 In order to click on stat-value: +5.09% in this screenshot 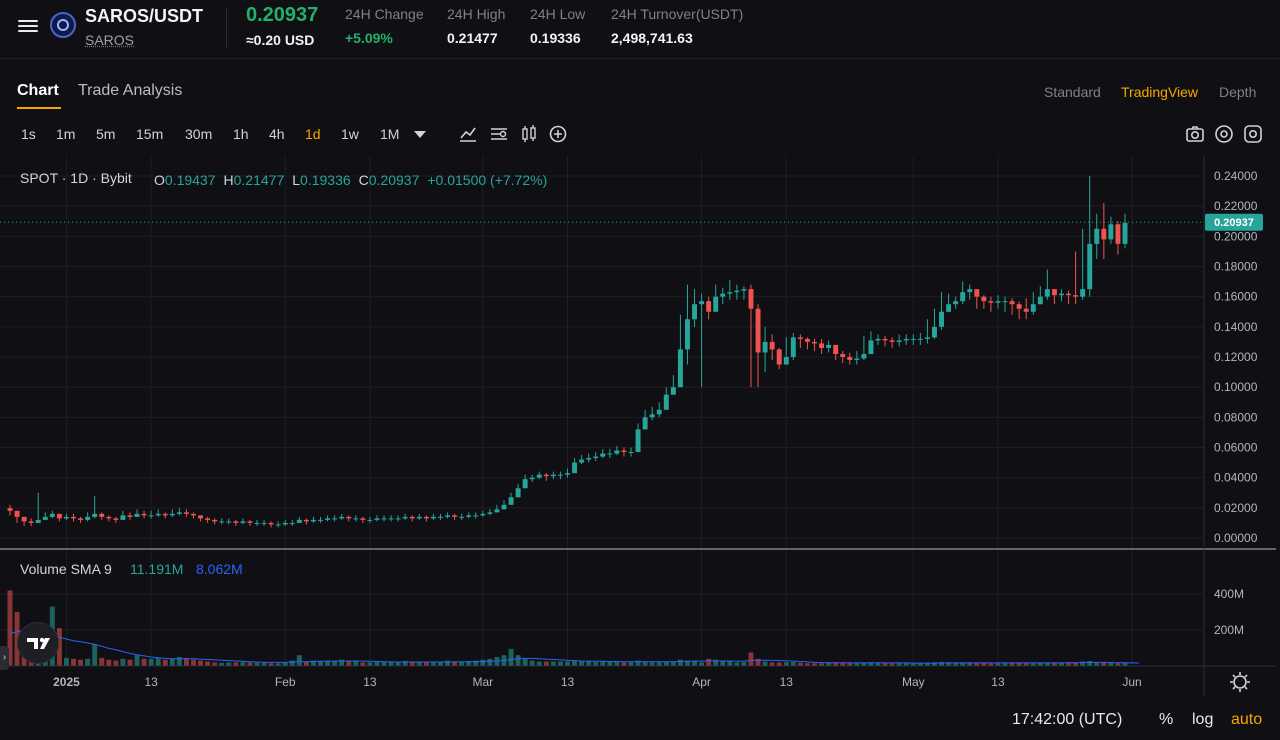, I will do `click(369, 38)`.